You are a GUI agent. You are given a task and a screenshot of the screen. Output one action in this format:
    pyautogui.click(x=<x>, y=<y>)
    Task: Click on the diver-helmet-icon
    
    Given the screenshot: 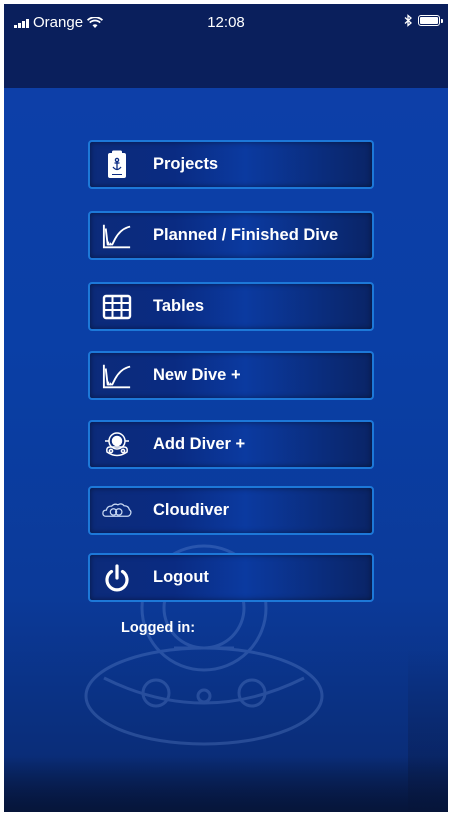 What is the action you would take?
    pyautogui.click(x=117, y=445)
    